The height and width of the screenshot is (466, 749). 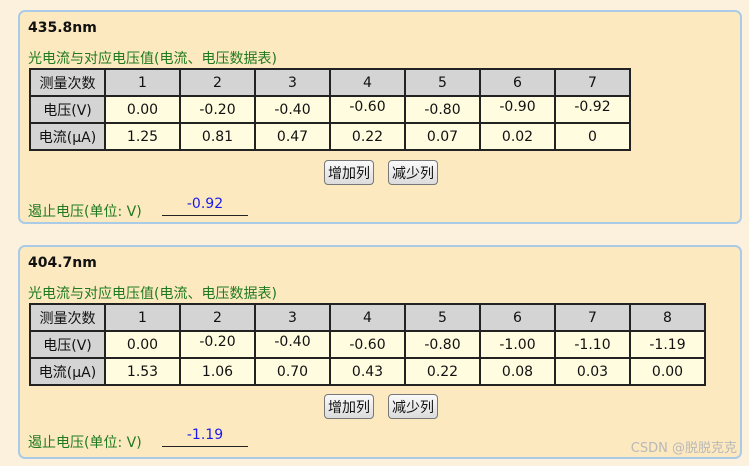 I want to click on stopping-voltage-value: -1.19, so click(x=205, y=437).